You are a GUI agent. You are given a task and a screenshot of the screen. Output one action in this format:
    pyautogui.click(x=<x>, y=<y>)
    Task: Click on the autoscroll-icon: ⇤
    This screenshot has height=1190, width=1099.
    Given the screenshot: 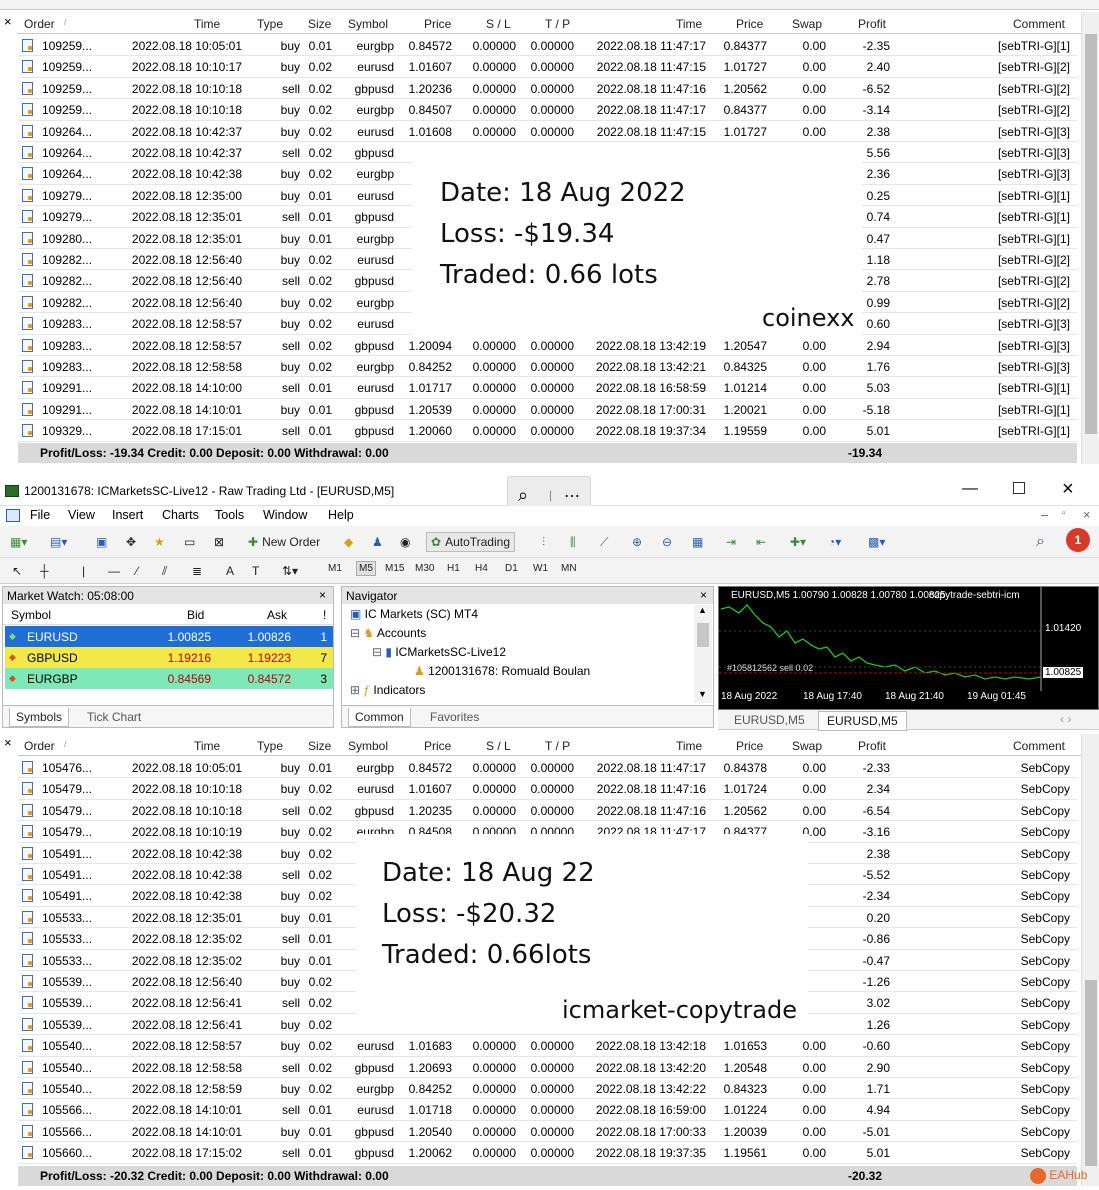 What is the action you would take?
    pyautogui.click(x=761, y=542)
    